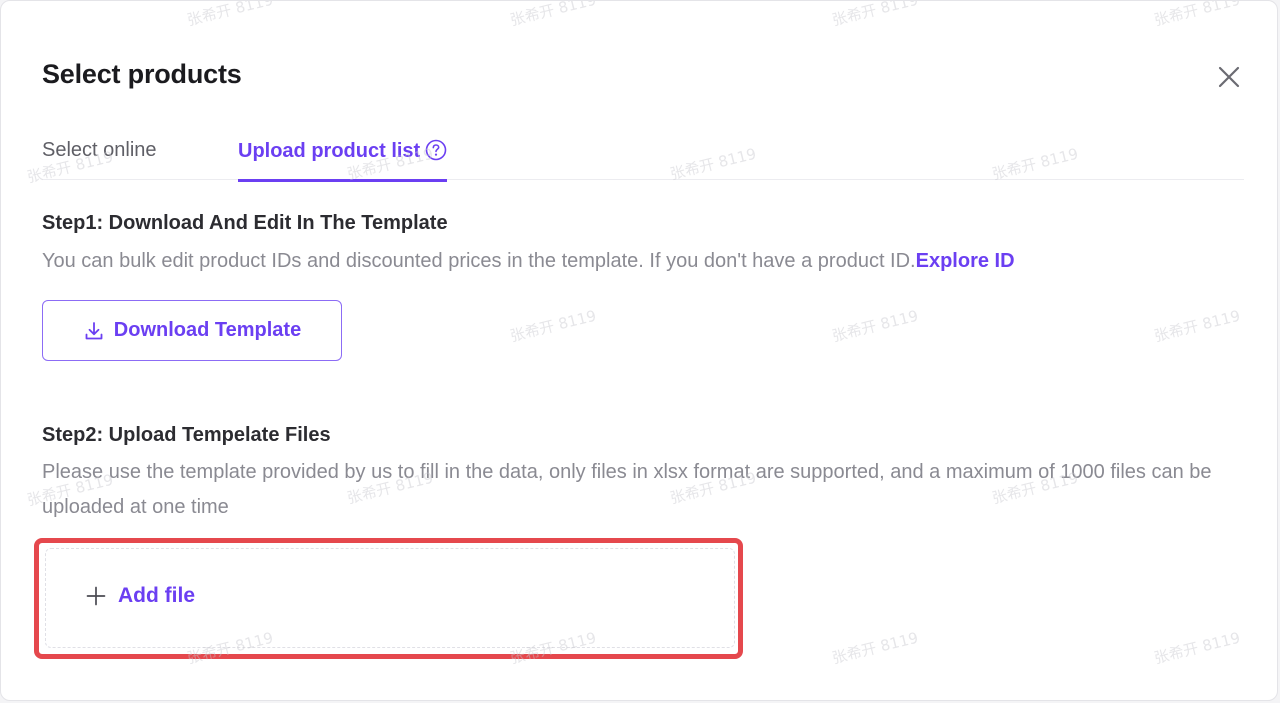 The width and height of the screenshot is (1280, 703). I want to click on close-icon, so click(1229, 77).